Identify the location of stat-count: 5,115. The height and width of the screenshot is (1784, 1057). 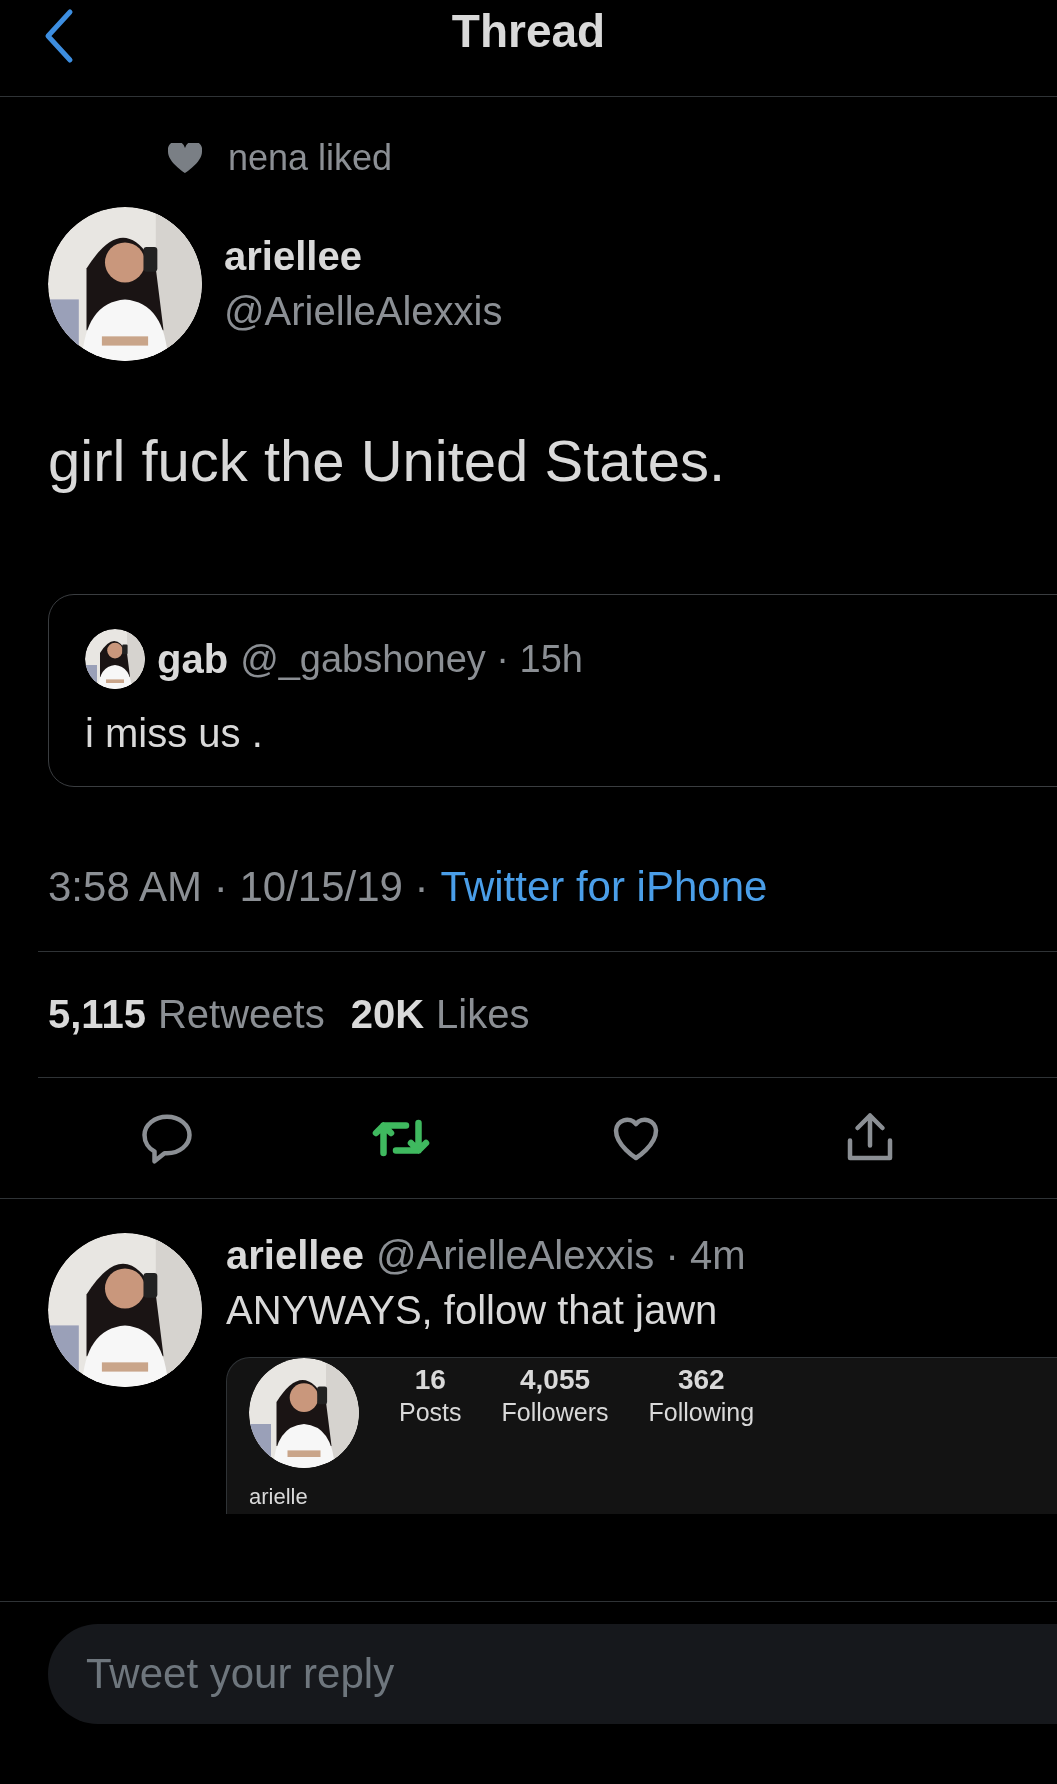
(97, 1014).